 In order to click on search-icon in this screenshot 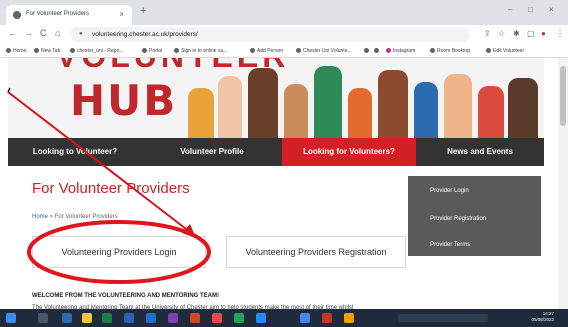, I will do `click(43, 318)`.